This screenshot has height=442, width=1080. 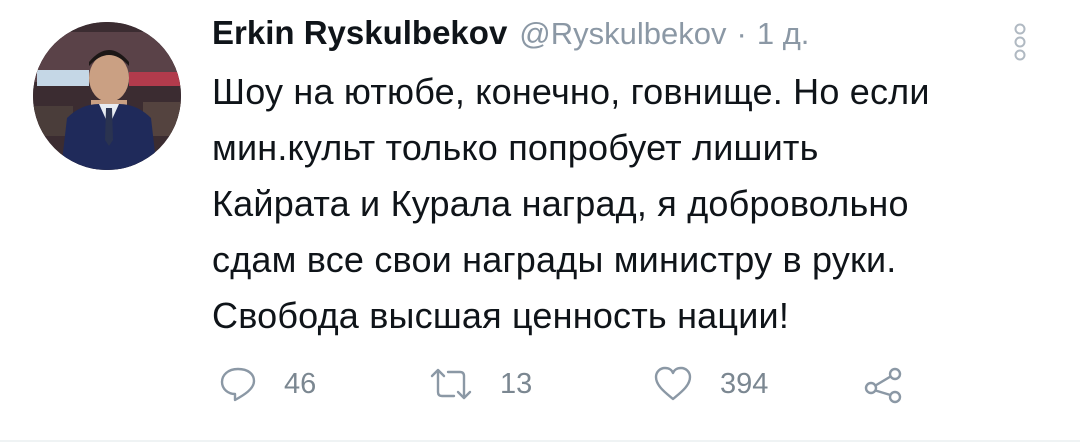 I want to click on timestamp: 1 д., so click(x=783, y=34).